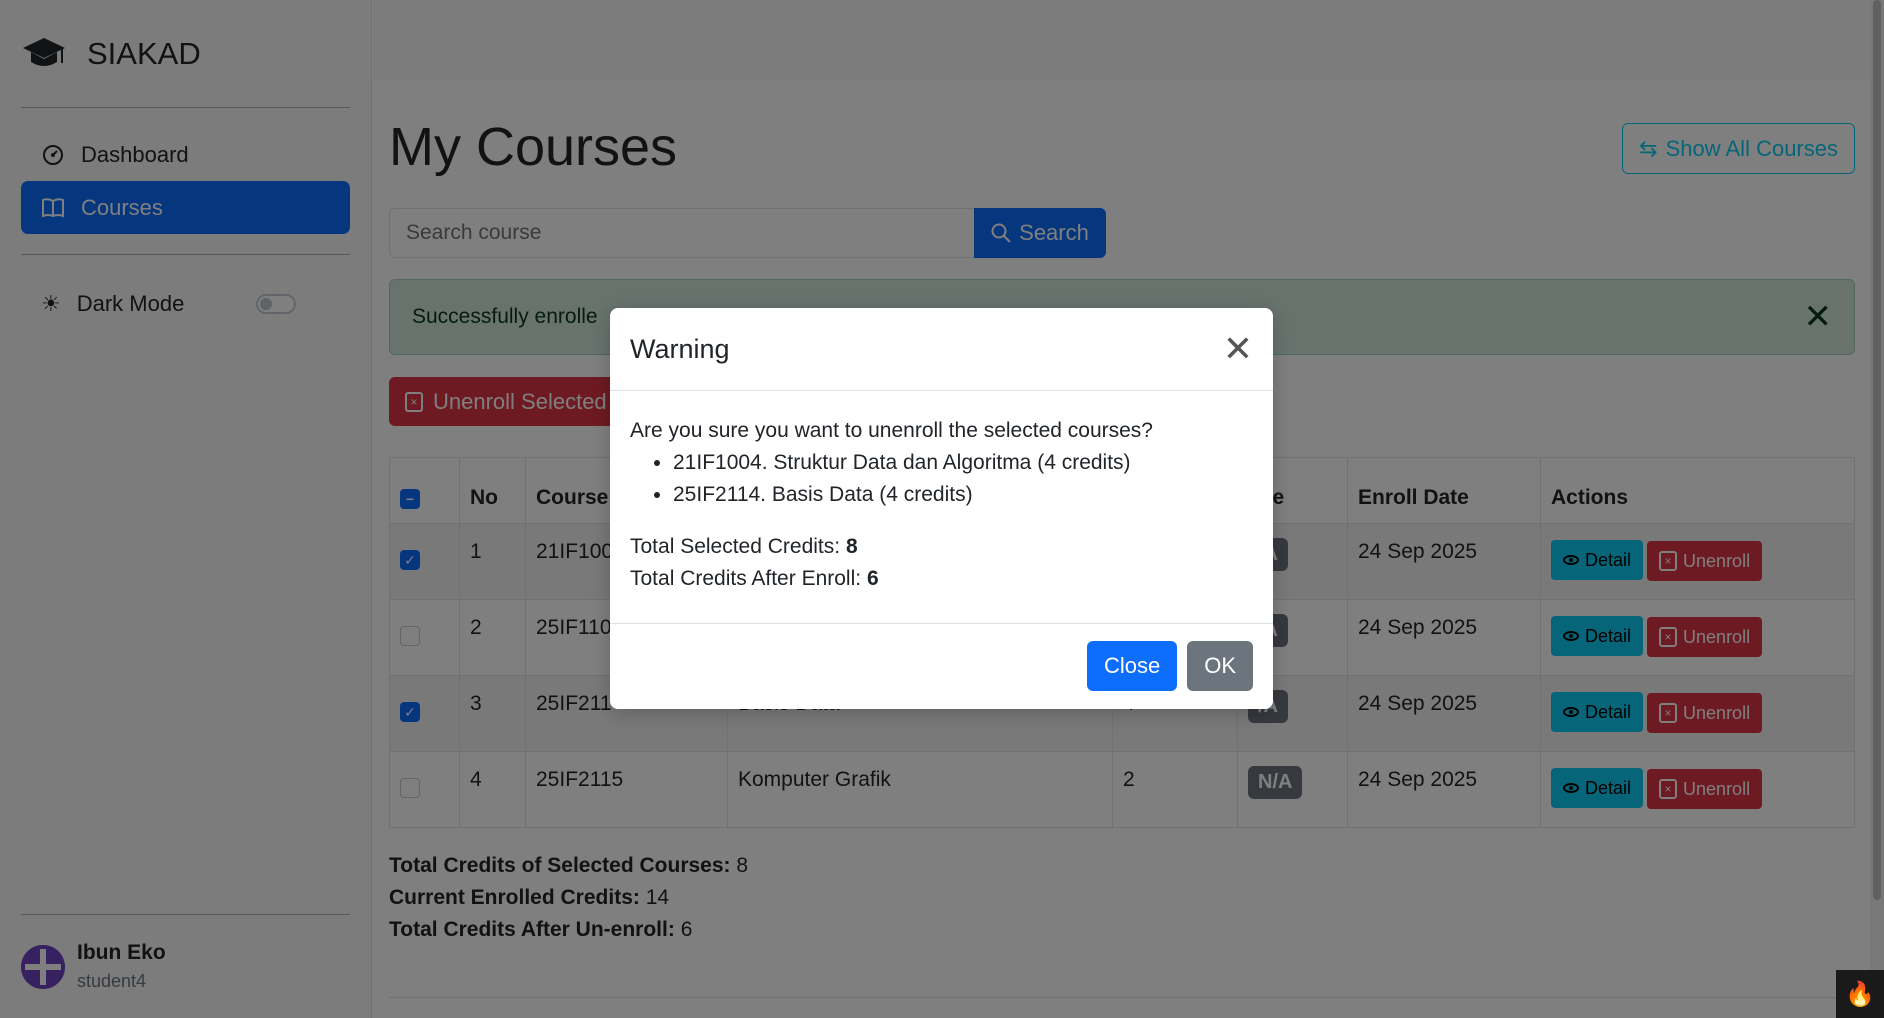 This screenshot has height=1018, width=1884. Describe the element at coordinates (941, 547) in the screenshot. I see `total-selected-credits: Total Selected Credits: 8` at that location.